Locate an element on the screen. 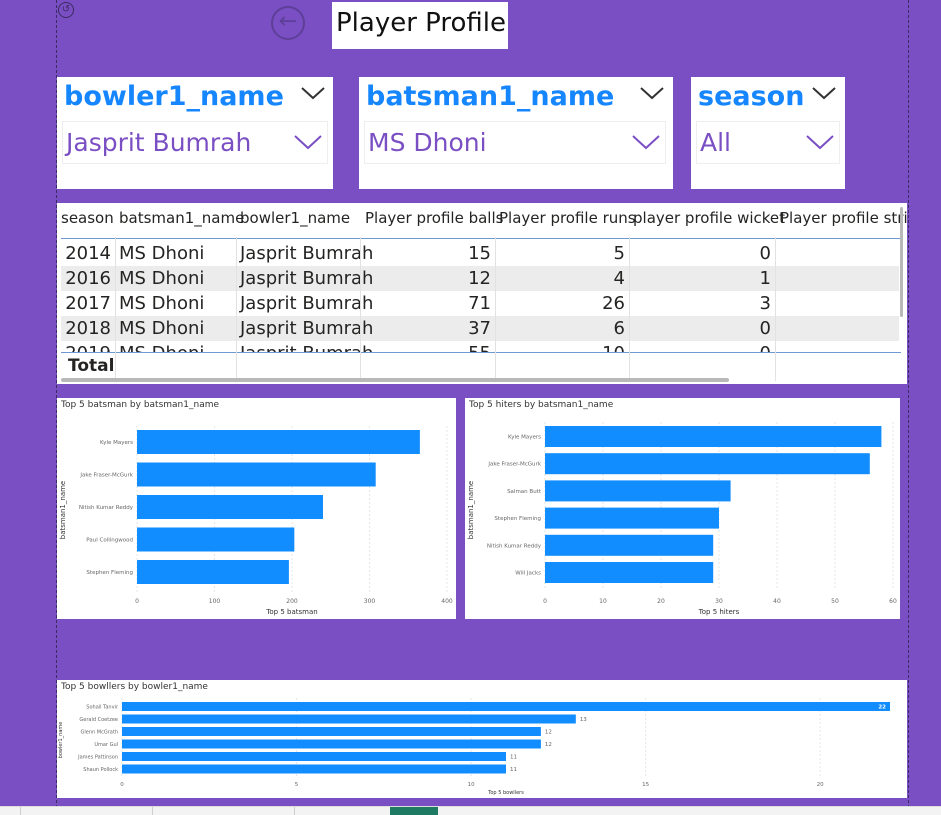  column-header-wicket: player profile wicket is located at coordinates (709, 218).